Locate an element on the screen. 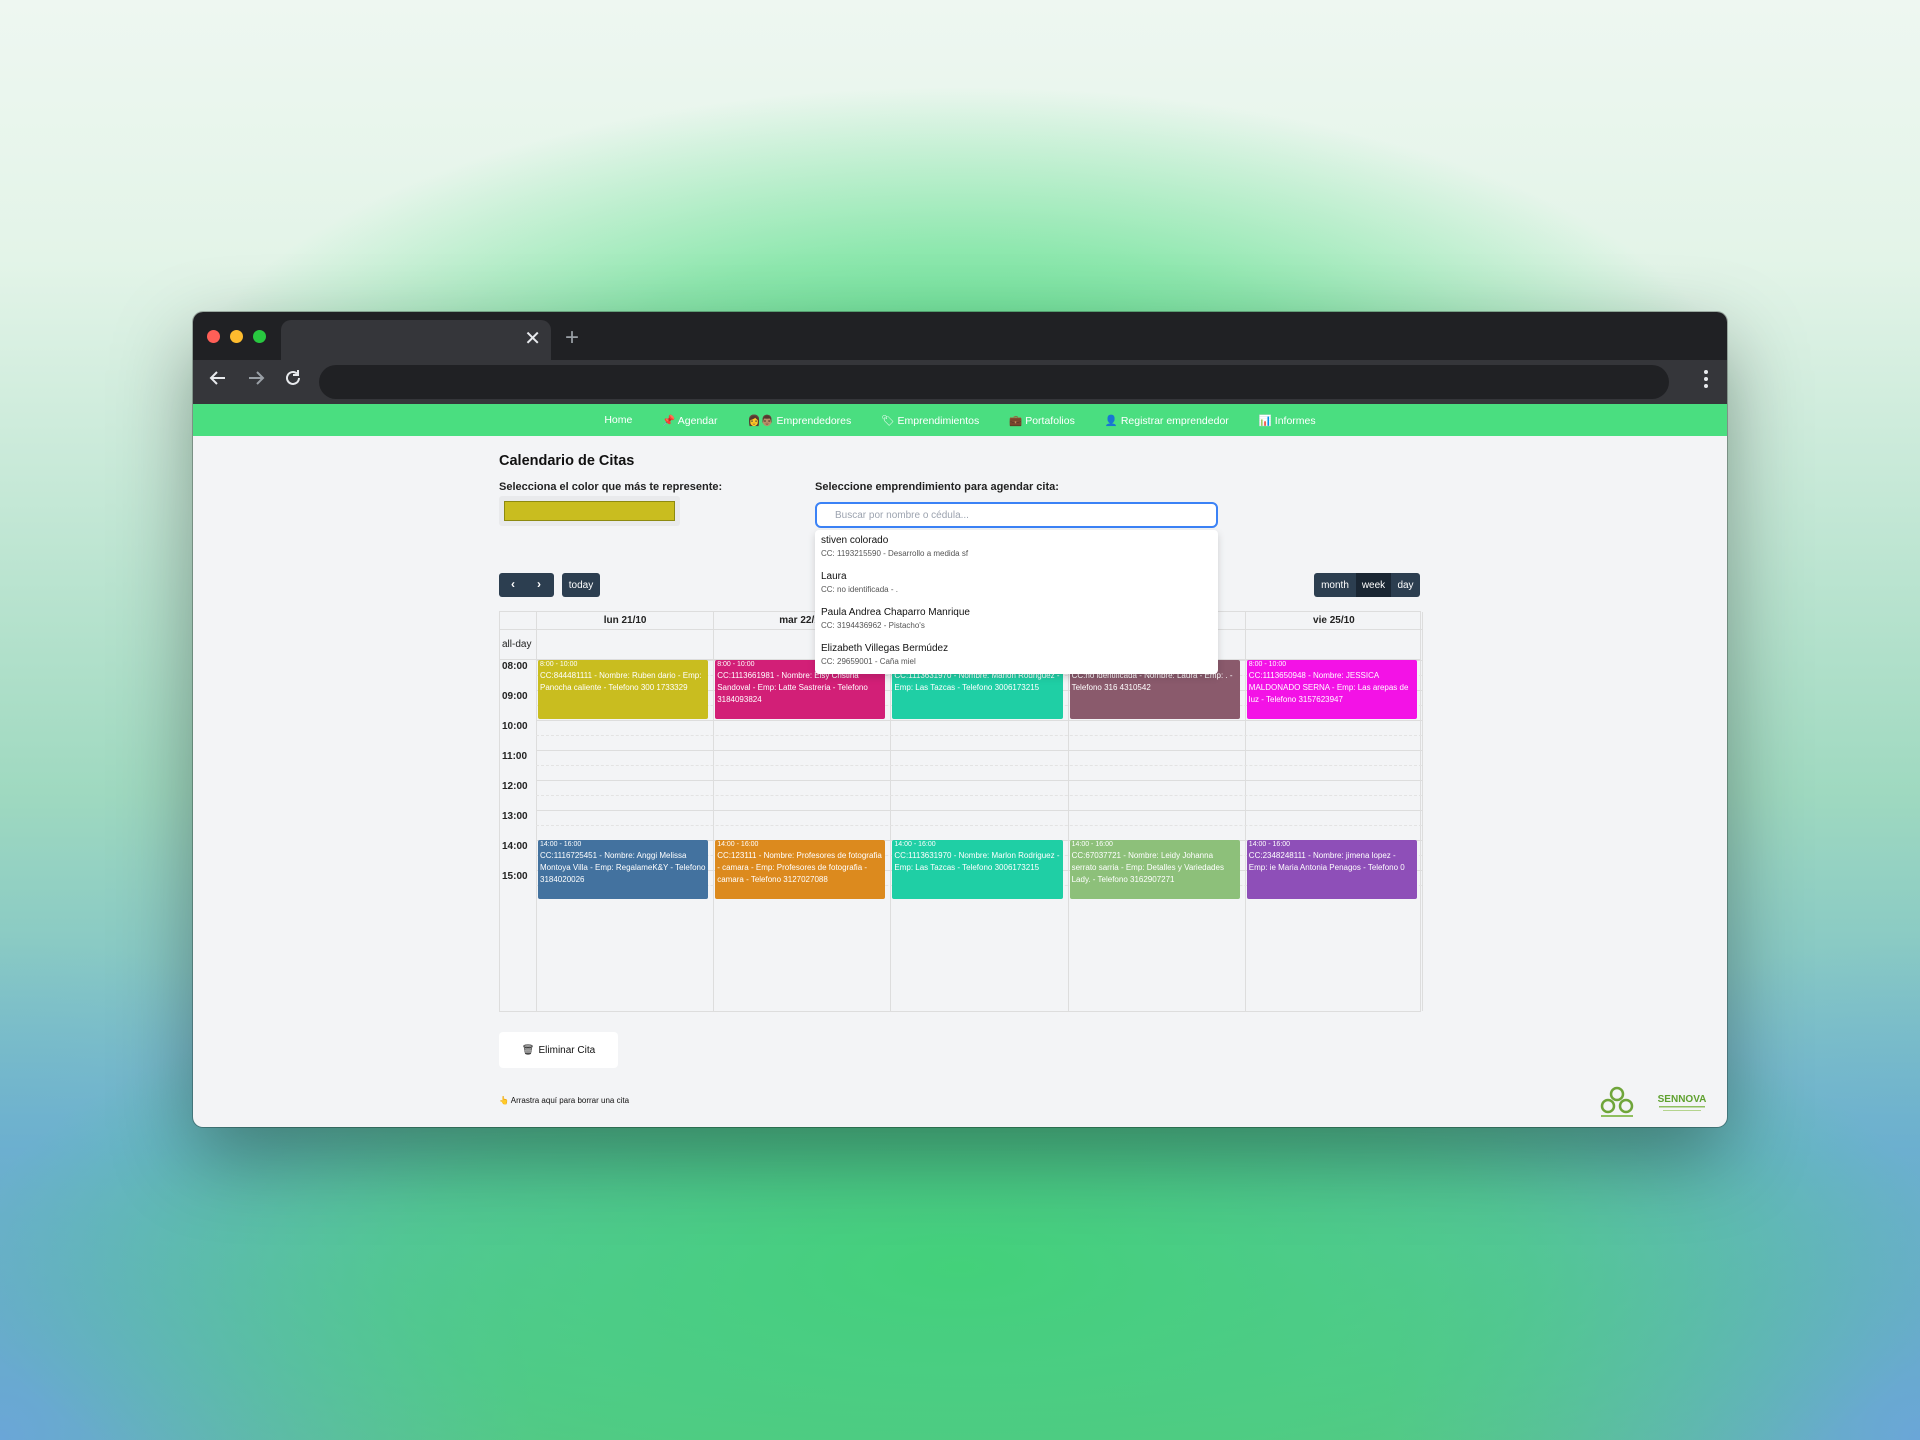  nav-registrar-emprendedor: 👤 Registrar emprendedor is located at coordinates (1167, 420).